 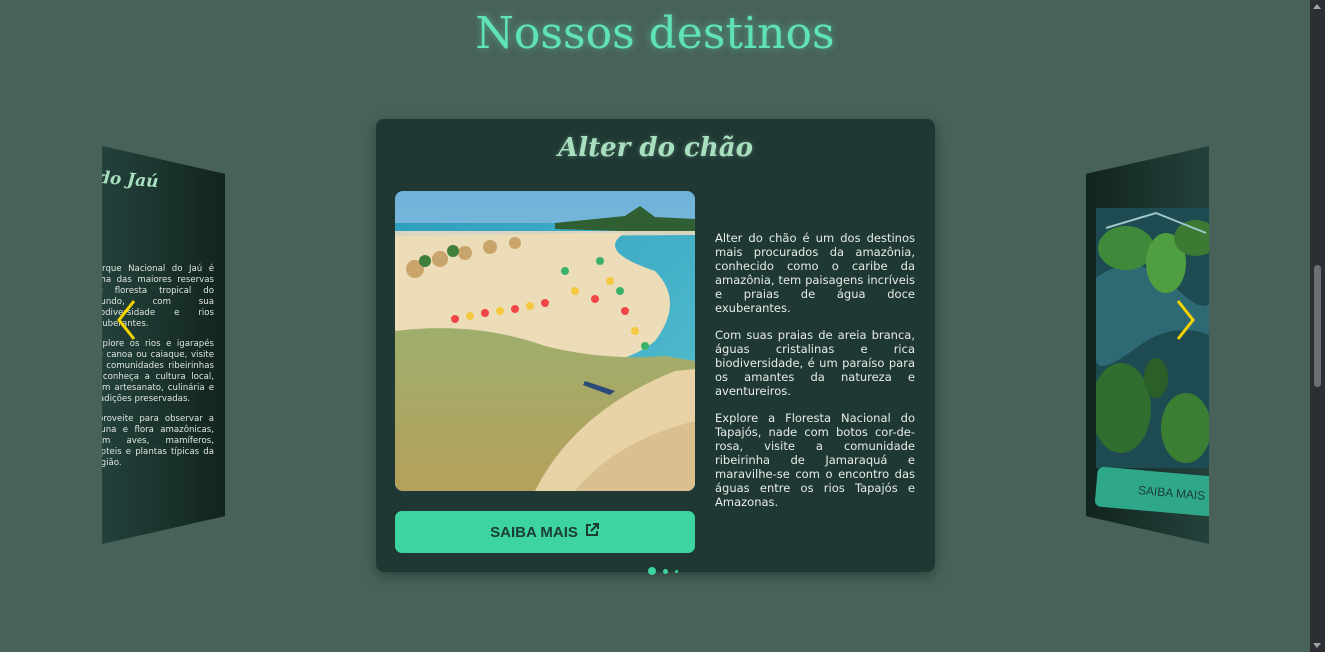 I want to click on destination-title: Alter do chão, so click(x=655, y=148).